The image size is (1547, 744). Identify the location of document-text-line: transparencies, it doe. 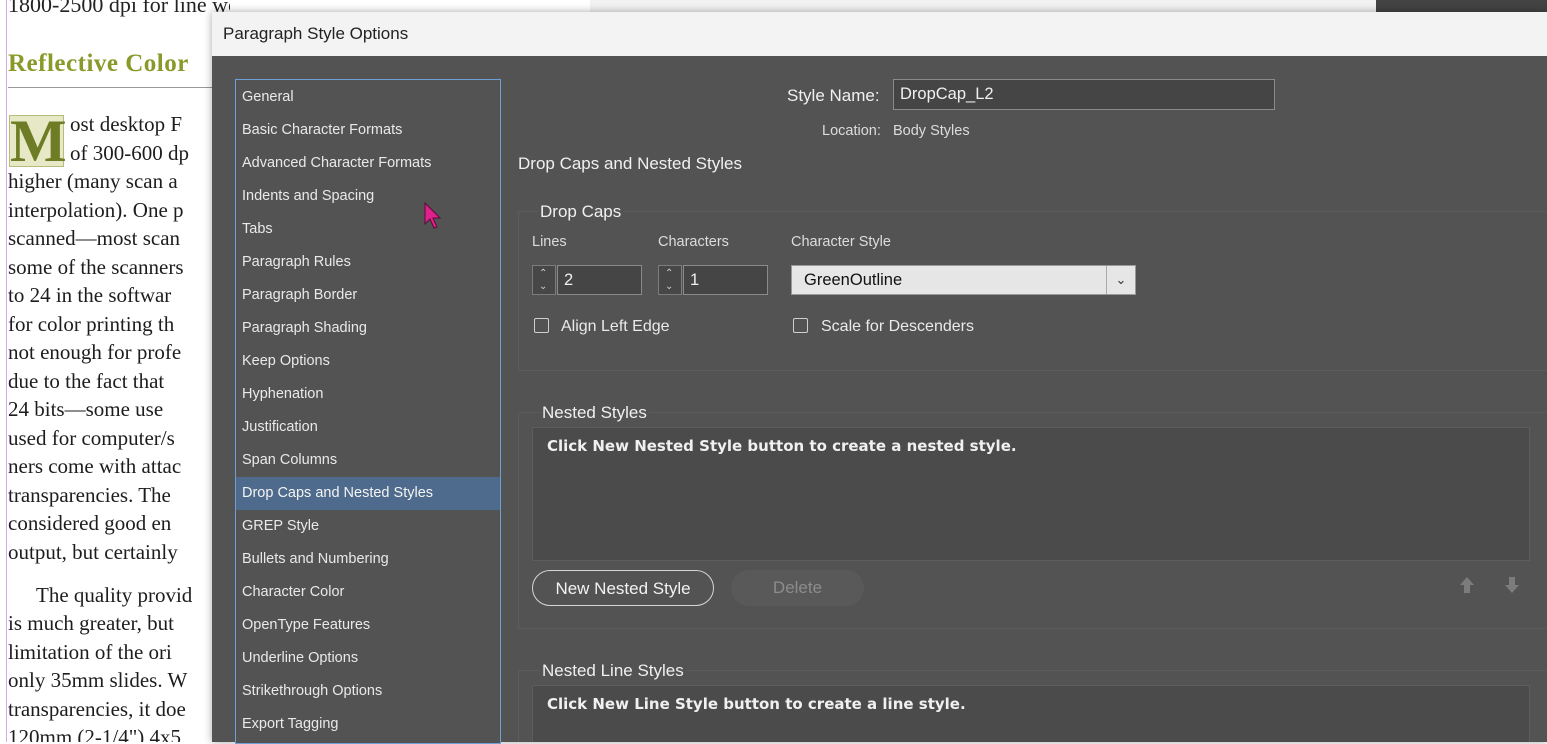
(97, 709).